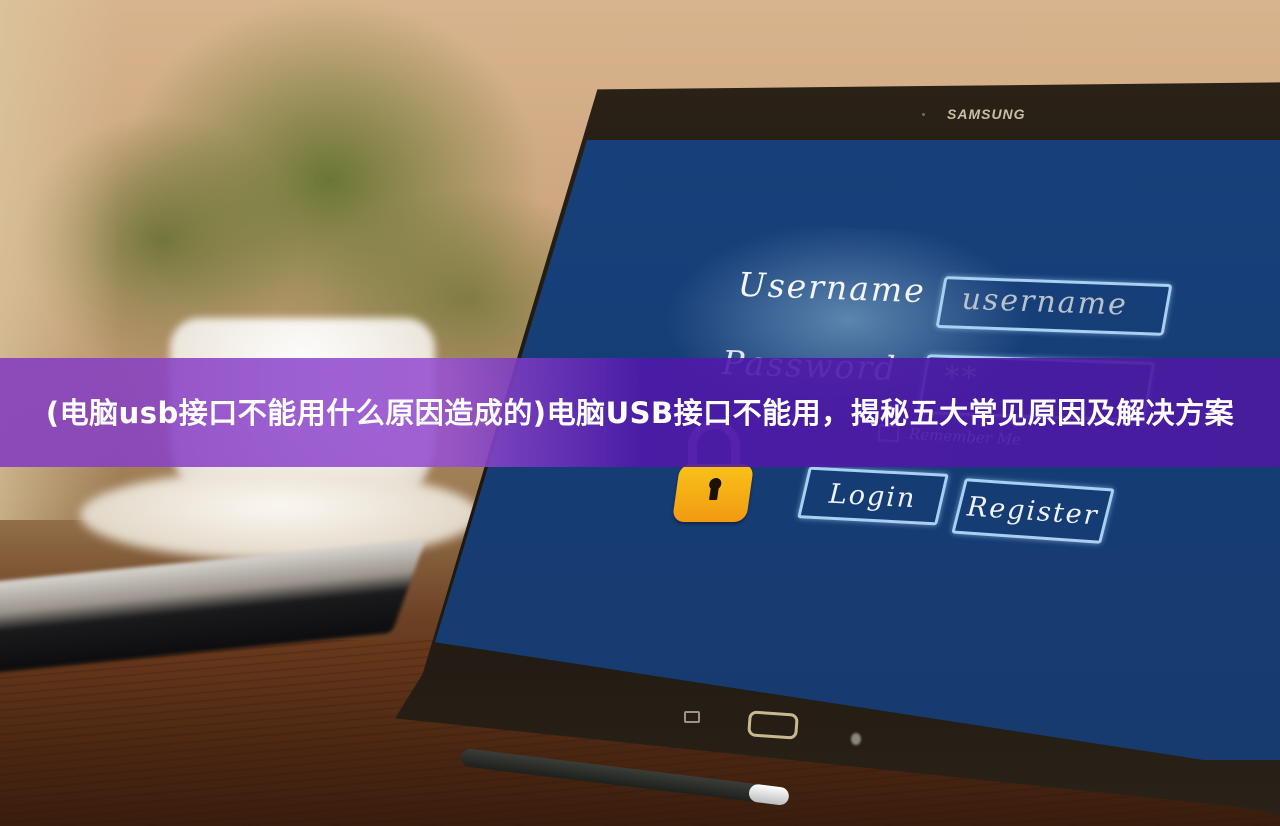  I want to click on login-button-label: Login, so click(873, 496).